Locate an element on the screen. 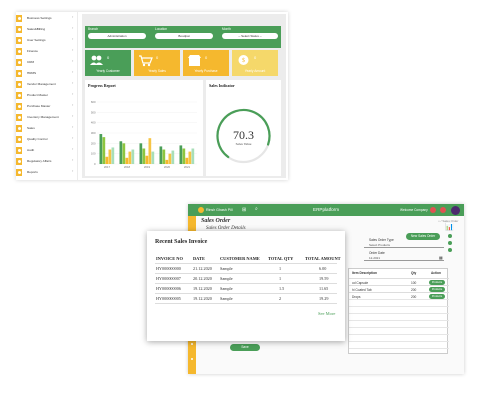 The width and height of the screenshot is (500, 400). sidebar-item: CRM › is located at coordinates (47, 62).